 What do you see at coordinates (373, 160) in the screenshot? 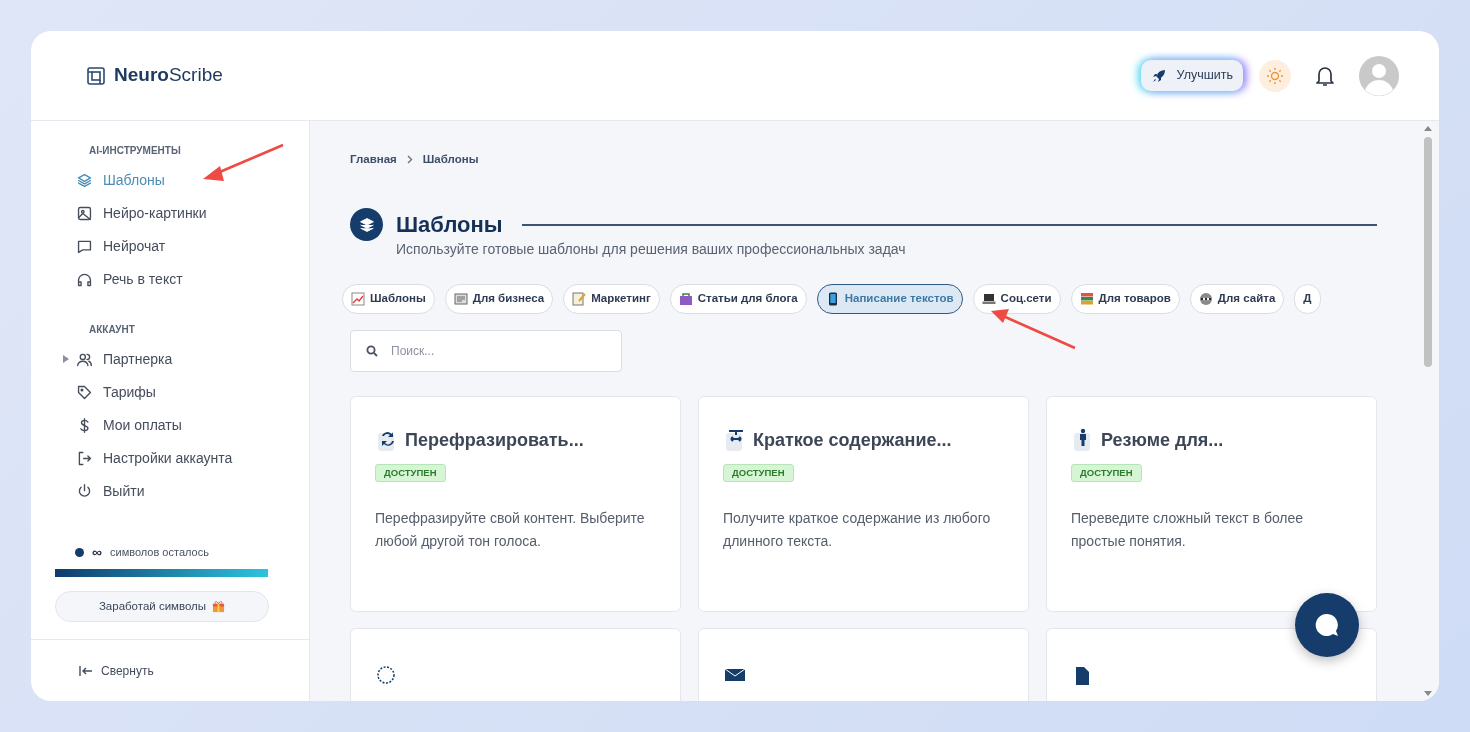
I see `breadcrumb-link: Главная` at bounding box center [373, 160].